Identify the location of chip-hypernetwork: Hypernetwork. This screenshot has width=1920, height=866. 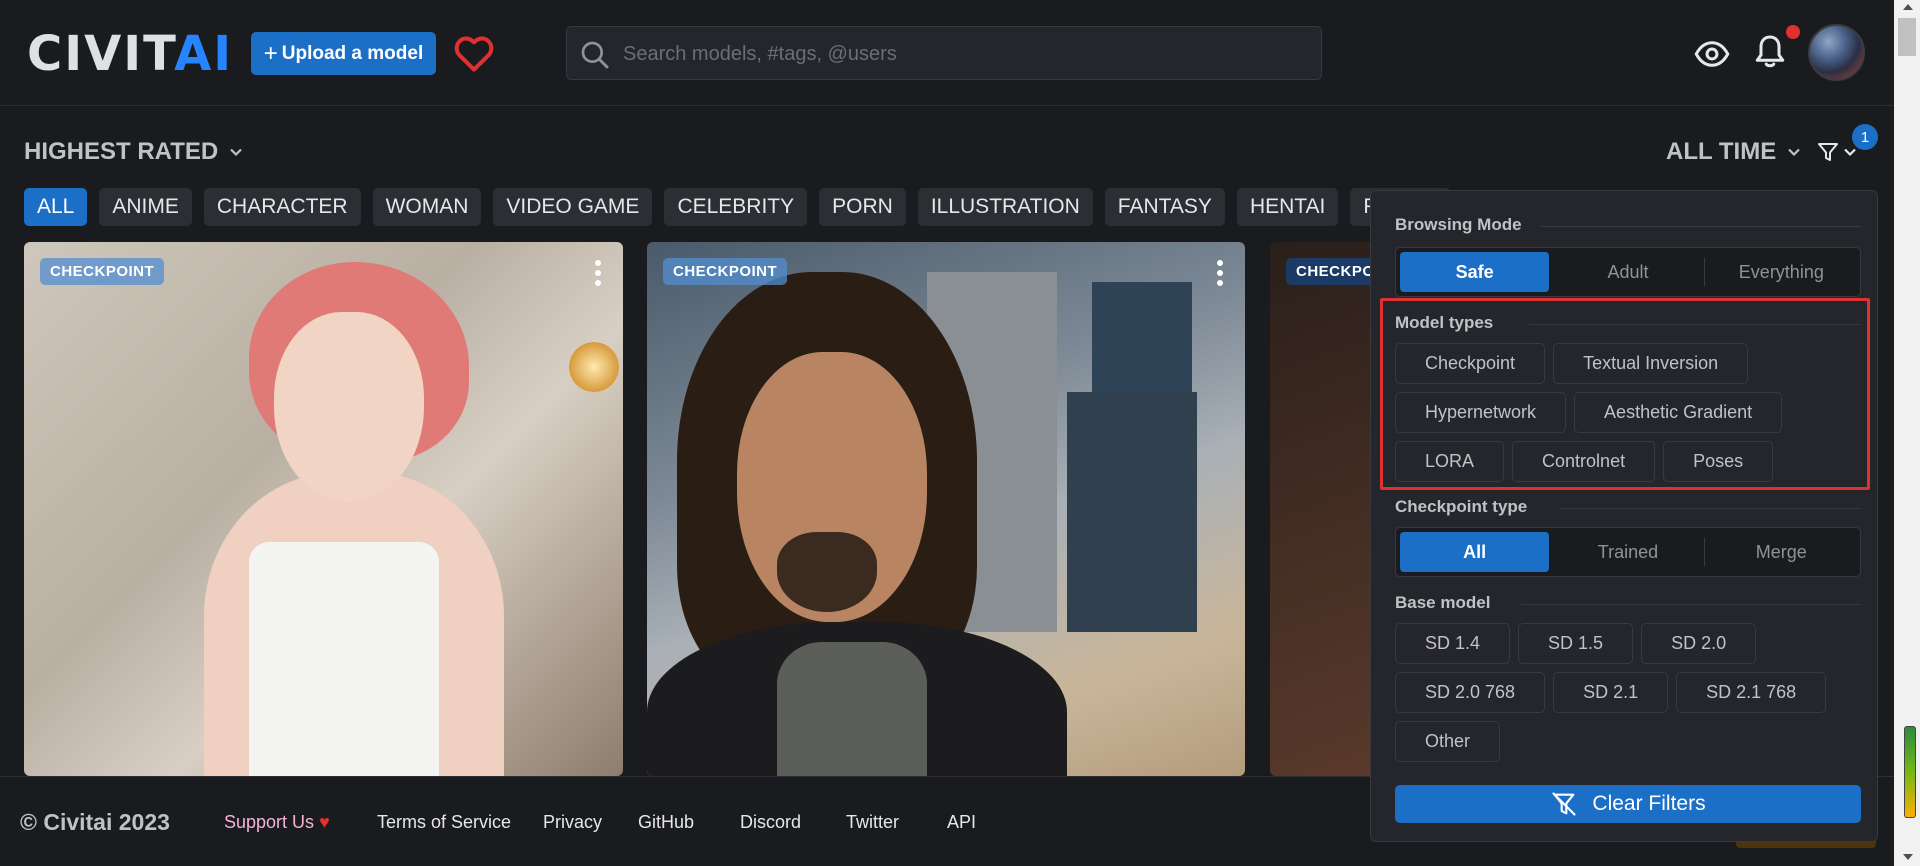
(1481, 412).